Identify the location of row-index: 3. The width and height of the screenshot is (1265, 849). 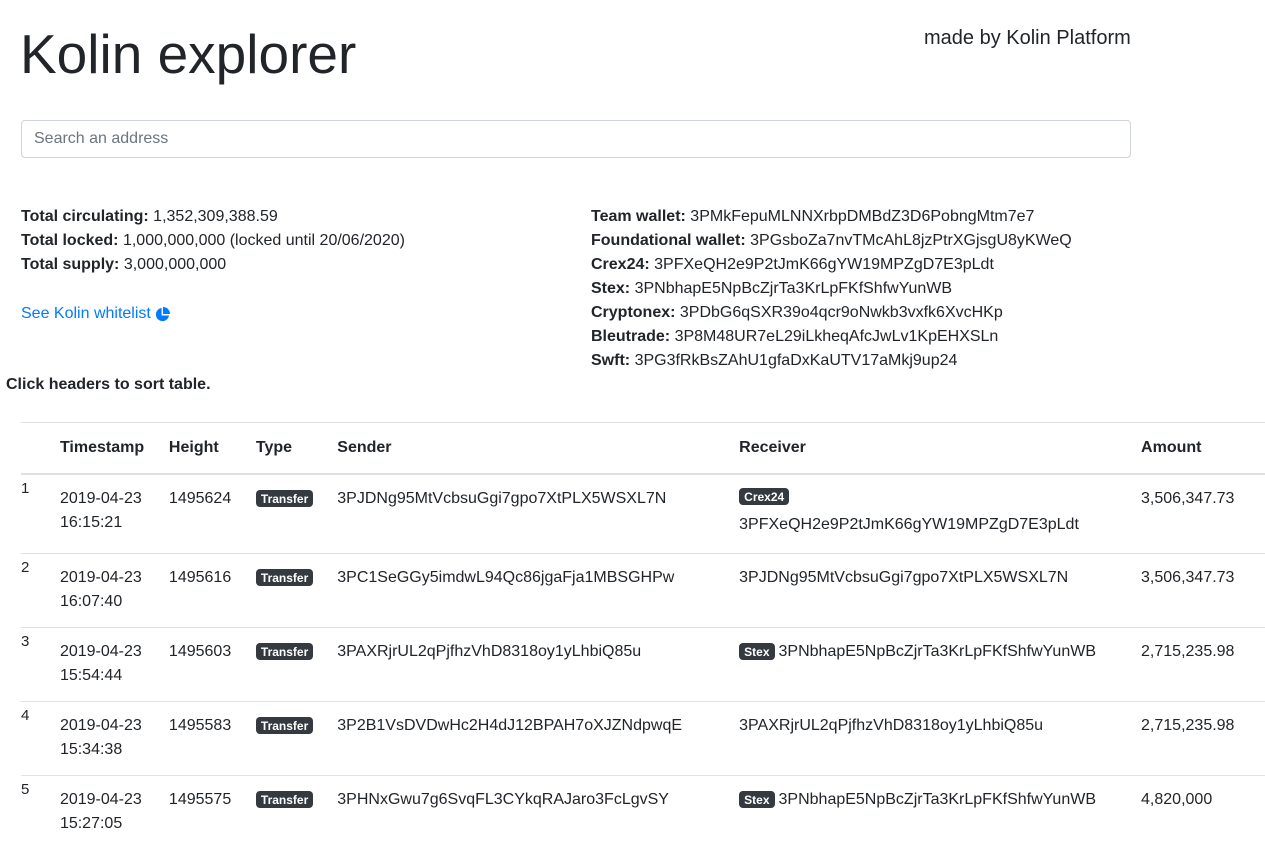
(34, 664).